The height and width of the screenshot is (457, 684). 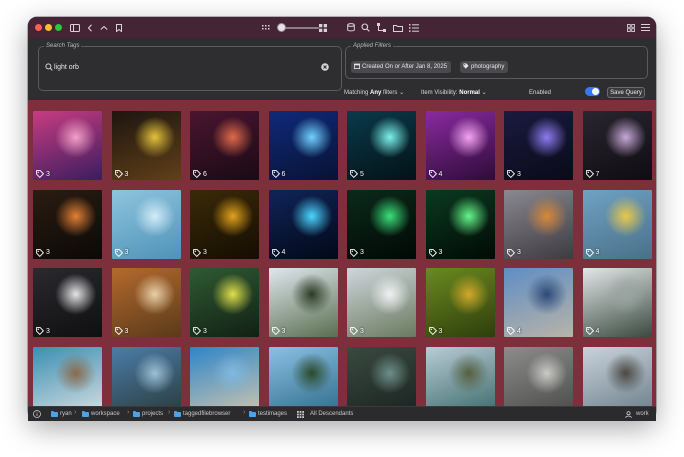 I want to click on info-icon, so click(x=37, y=414).